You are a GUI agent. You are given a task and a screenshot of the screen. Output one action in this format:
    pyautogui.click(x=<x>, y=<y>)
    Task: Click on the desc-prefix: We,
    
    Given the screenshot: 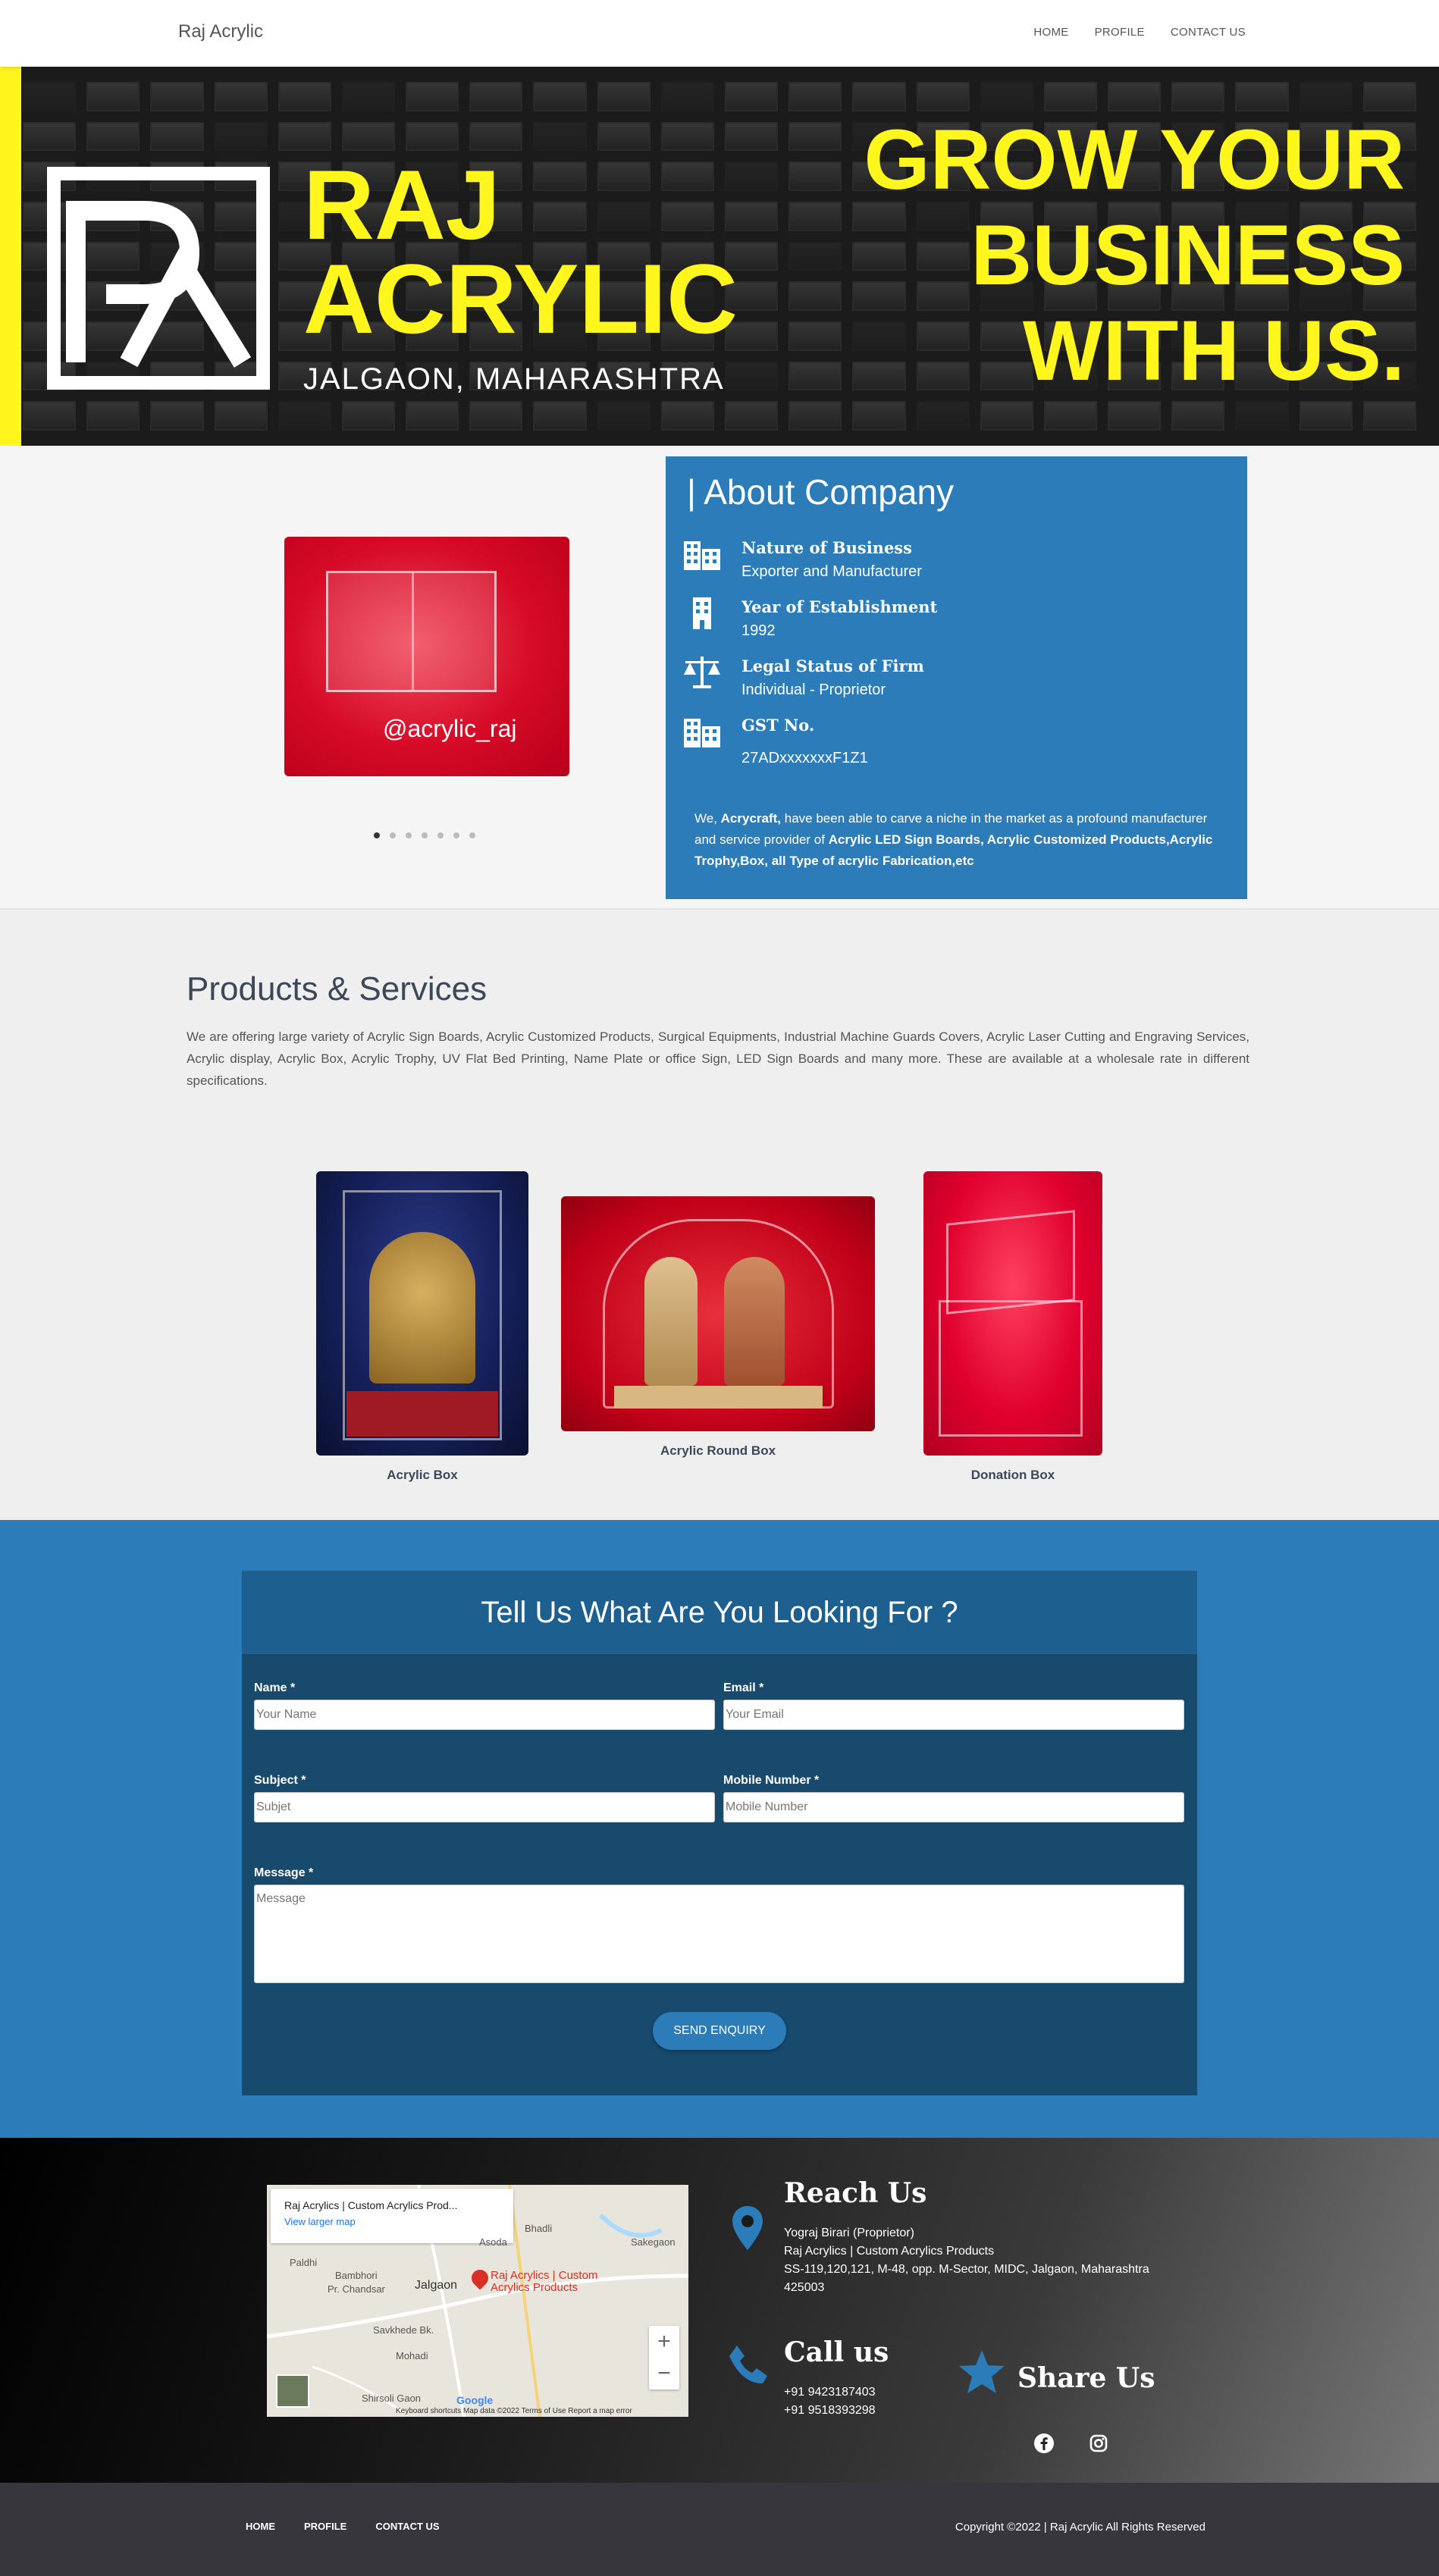 What is the action you would take?
    pyautogui.click(x=707, y=819)
    